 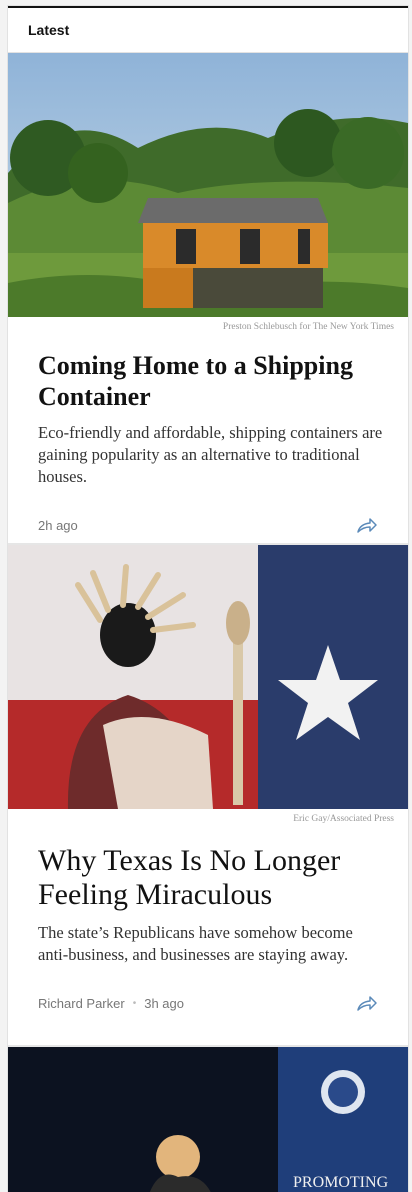 I want to click on article-card: PROMOTING, so click(x=208, y=1119).